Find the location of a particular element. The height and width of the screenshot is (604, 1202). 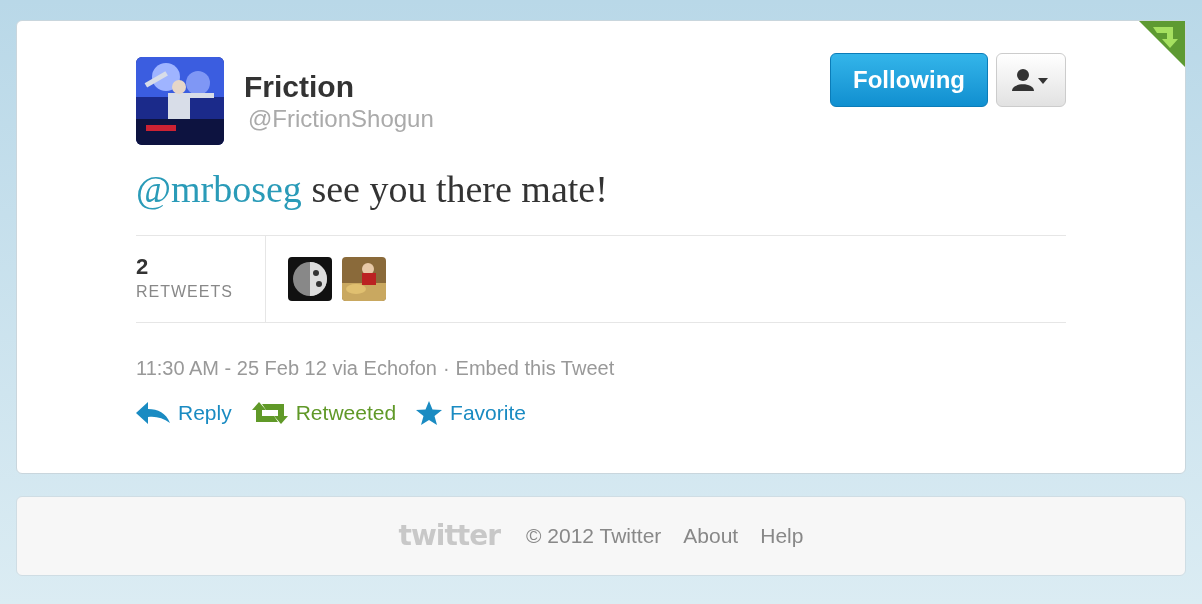

user-icon is located at coordinates (1031, 80).